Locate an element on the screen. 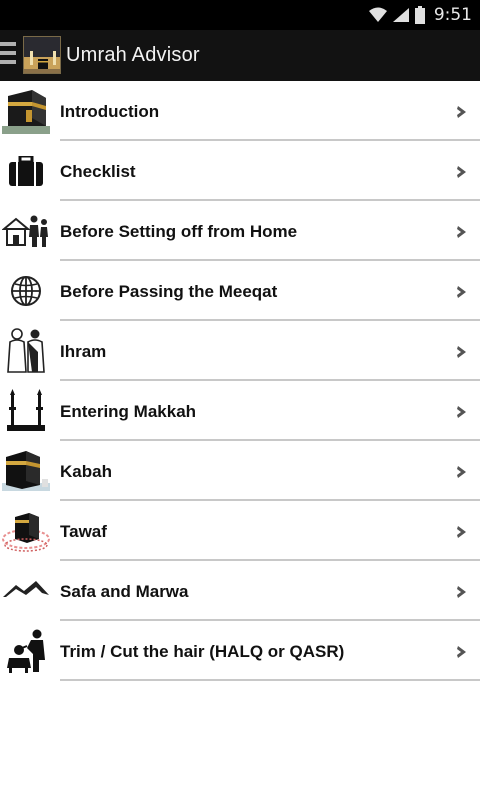 The height and width of the screenshot is (800, 480). divider is located at coordinates (270, 680).